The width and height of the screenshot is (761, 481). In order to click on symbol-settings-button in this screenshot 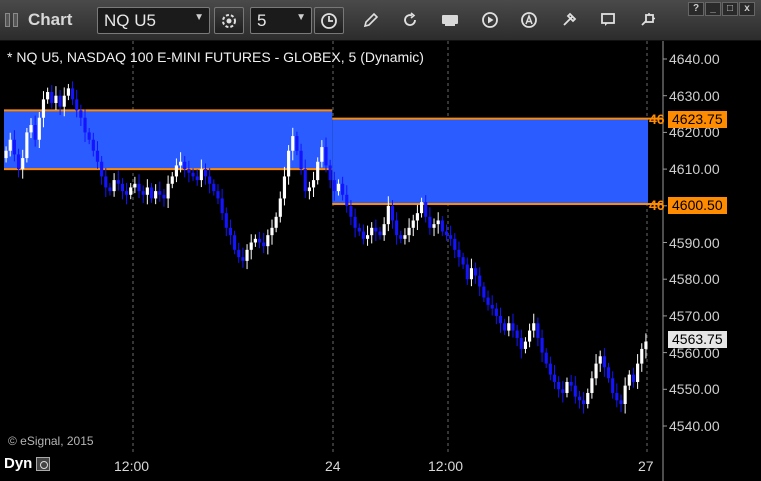, I will do `click(229, 20)`.